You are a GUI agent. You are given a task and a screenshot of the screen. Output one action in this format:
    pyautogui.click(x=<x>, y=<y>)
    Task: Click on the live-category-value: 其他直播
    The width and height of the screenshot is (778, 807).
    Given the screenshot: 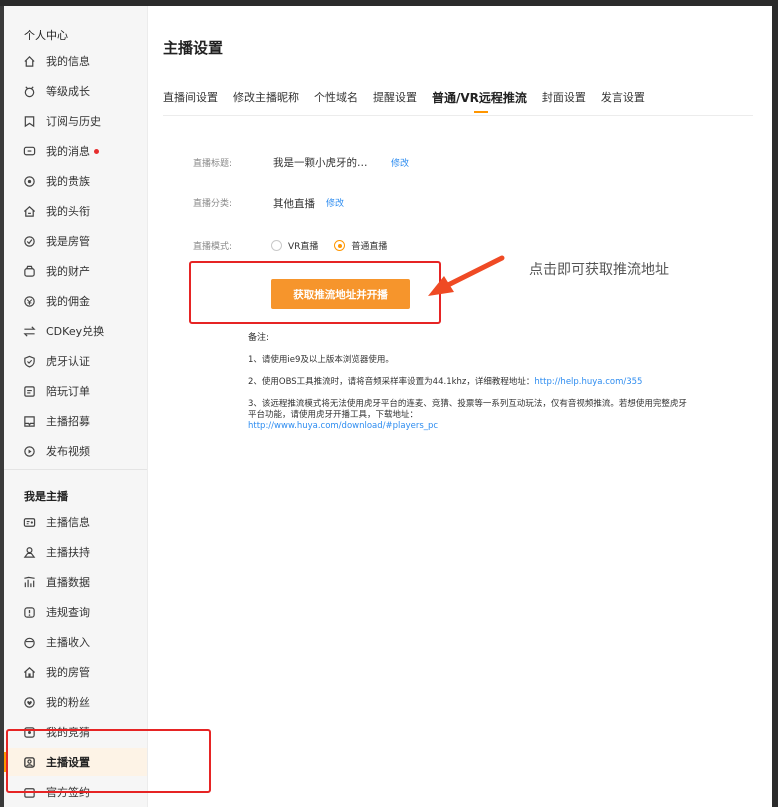 What is the action you would take?
    pyautogui.click(x=294, y=204)
    